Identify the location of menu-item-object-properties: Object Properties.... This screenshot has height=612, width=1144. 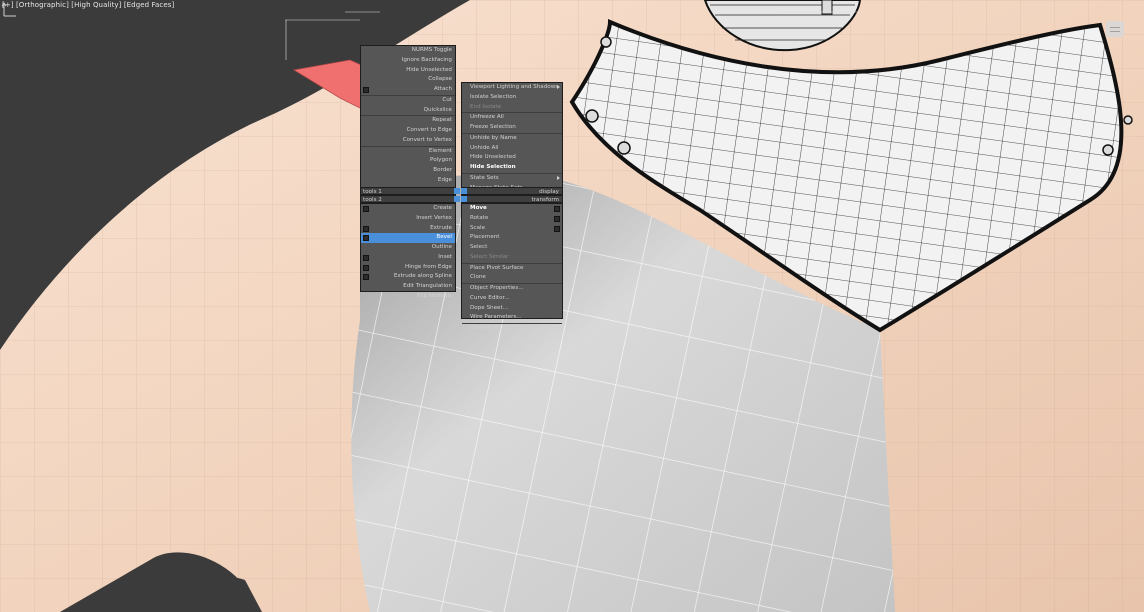
(512, 288).